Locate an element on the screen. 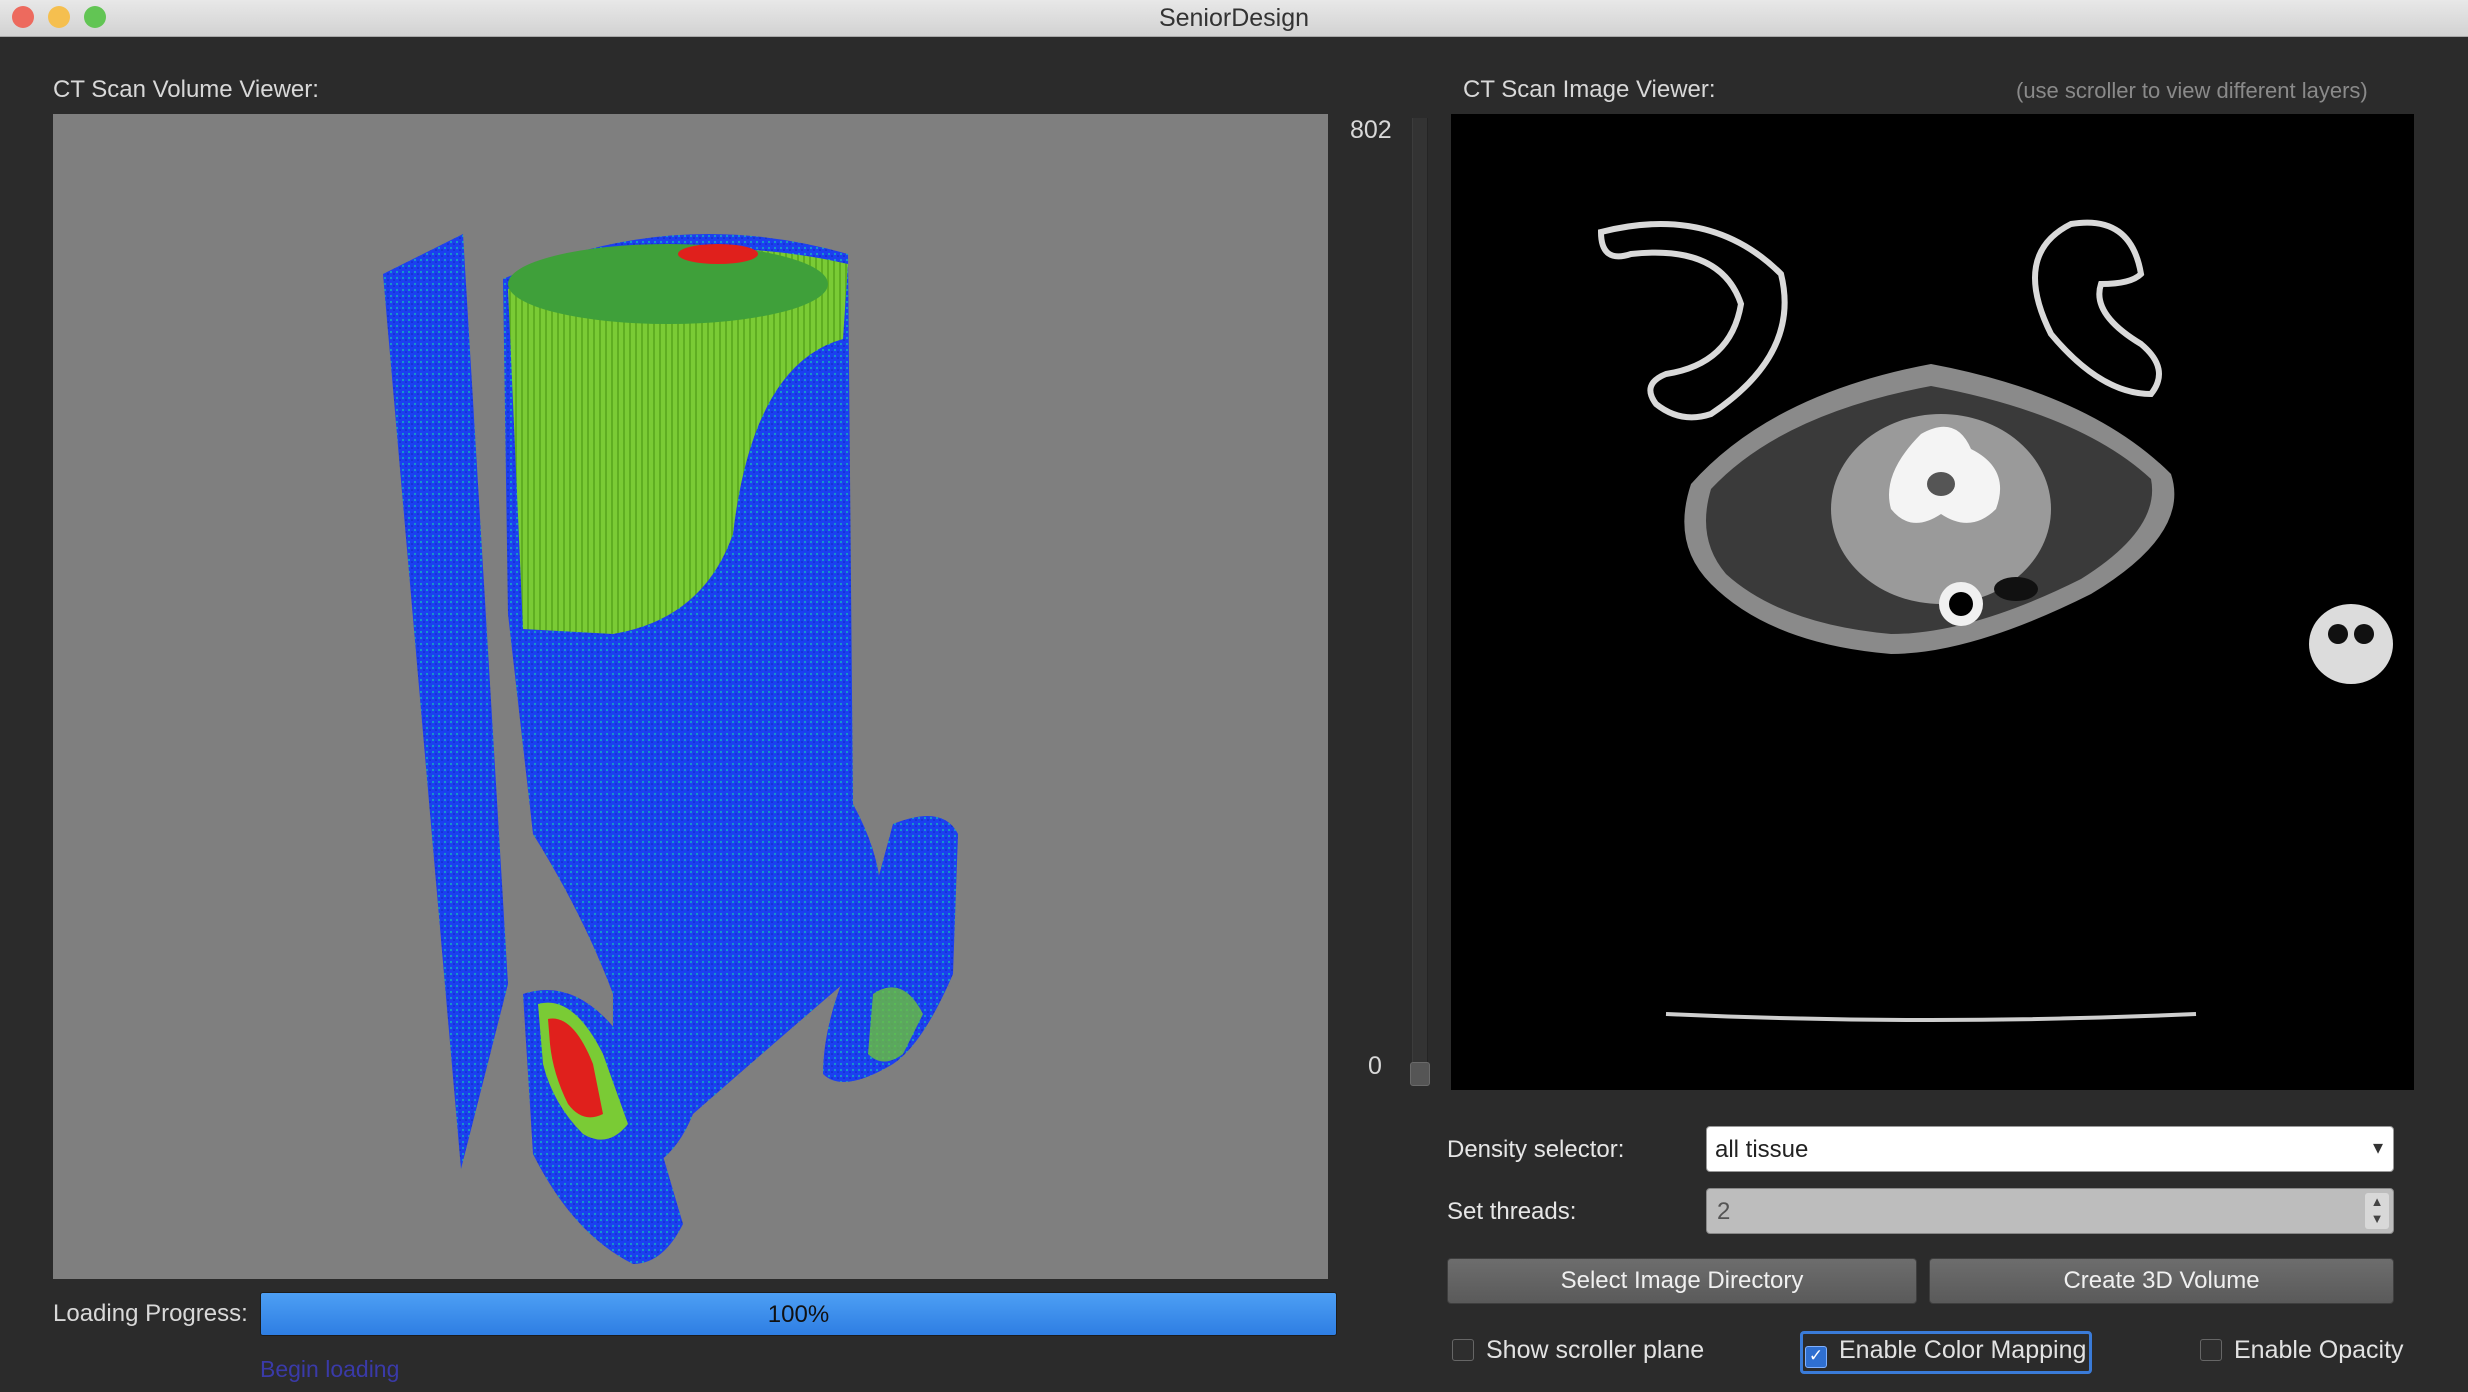 The width and height of the screenshot is (2468, 1392). select-image-directory-button: Select Image Directory is located at coordinates (1682, 1281).